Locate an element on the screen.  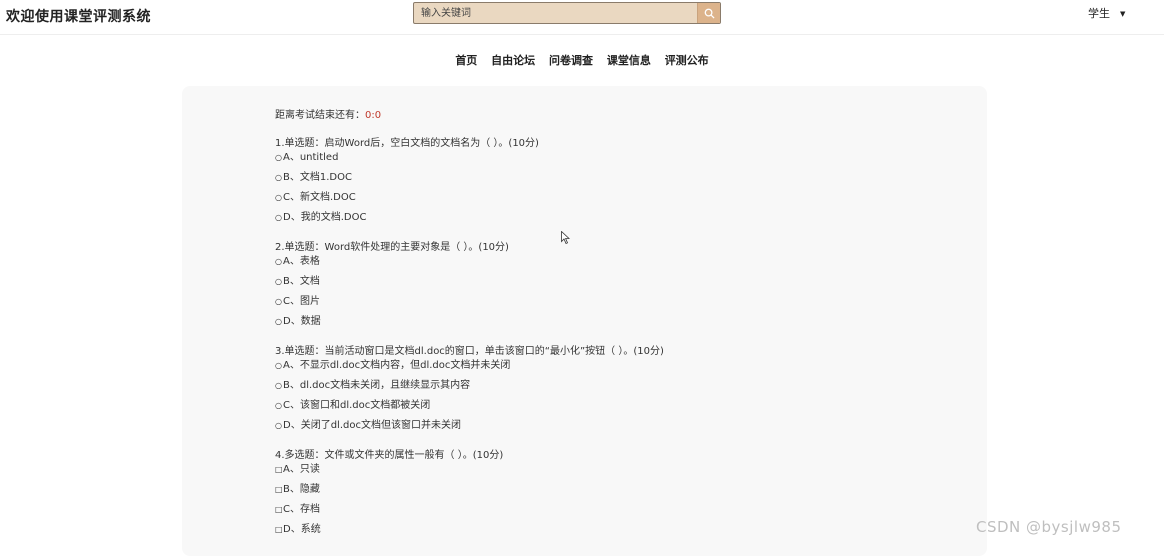
option-label: B、文档 is located at coordinates (301, 281).